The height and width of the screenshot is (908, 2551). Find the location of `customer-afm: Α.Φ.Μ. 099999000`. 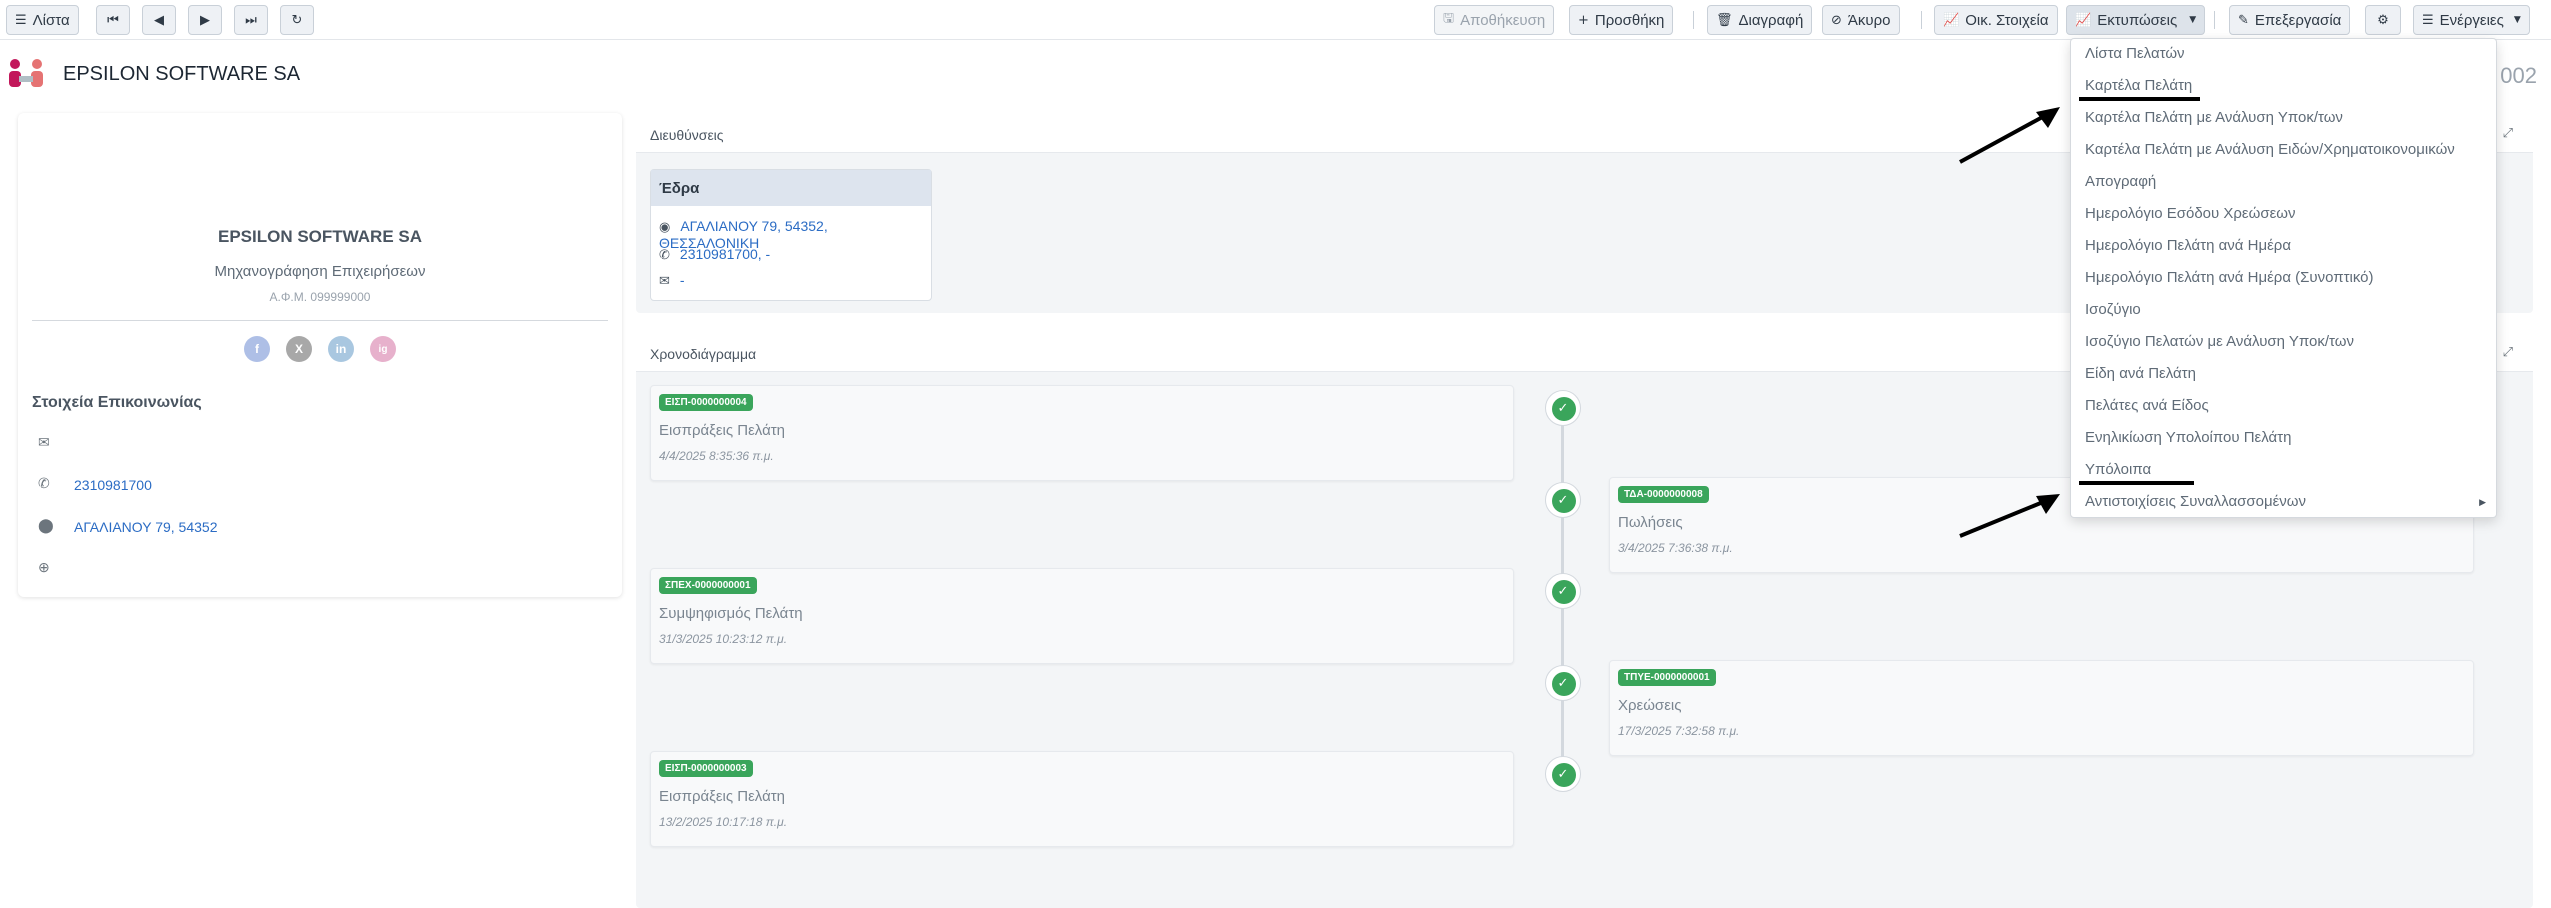

customer-afm: Α.Φ.Μ. 099999000 is located at coordinates (320, 297).